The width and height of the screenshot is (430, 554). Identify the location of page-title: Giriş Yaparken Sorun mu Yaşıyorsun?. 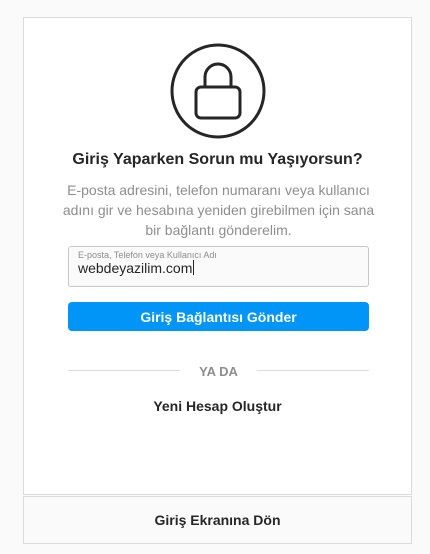
(217, 159).